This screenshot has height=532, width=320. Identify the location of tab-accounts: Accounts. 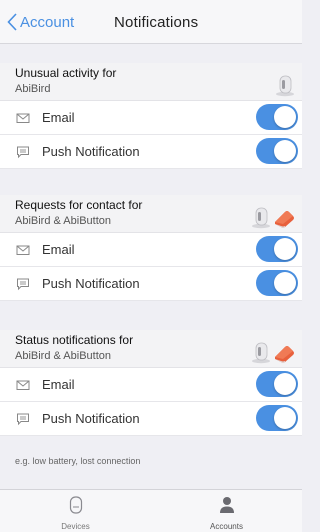
(226, 511).